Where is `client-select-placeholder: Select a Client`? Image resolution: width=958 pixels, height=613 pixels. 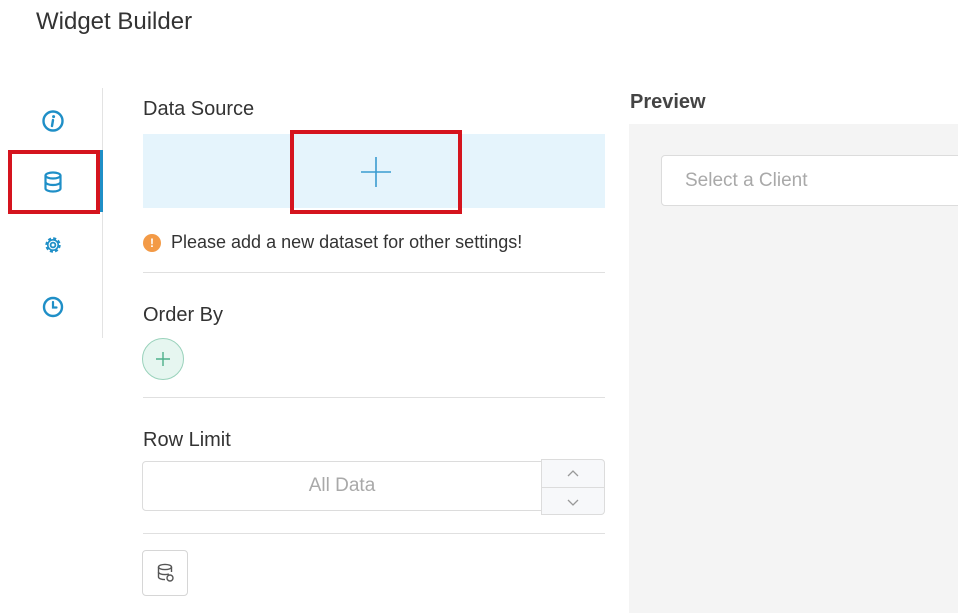 client-select-placeholder: Select a Client is located at coordinates (746, 180).